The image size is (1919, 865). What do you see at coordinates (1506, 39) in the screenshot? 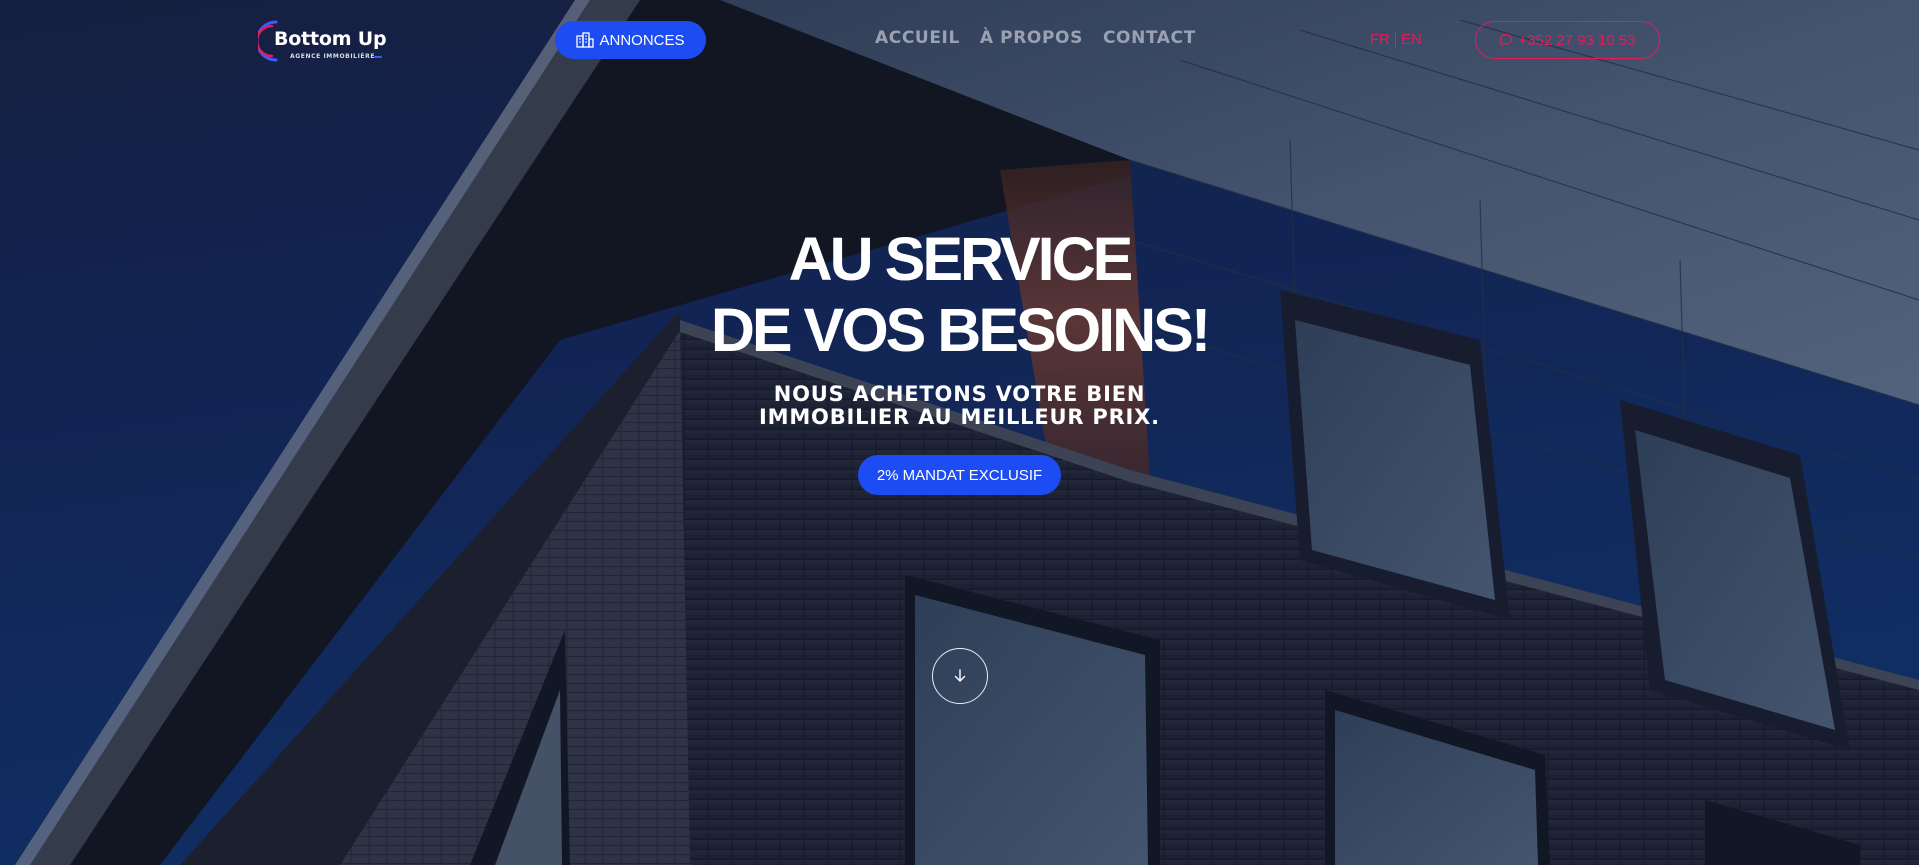
I see `chat-icon` at bounding box center [1506, 39].